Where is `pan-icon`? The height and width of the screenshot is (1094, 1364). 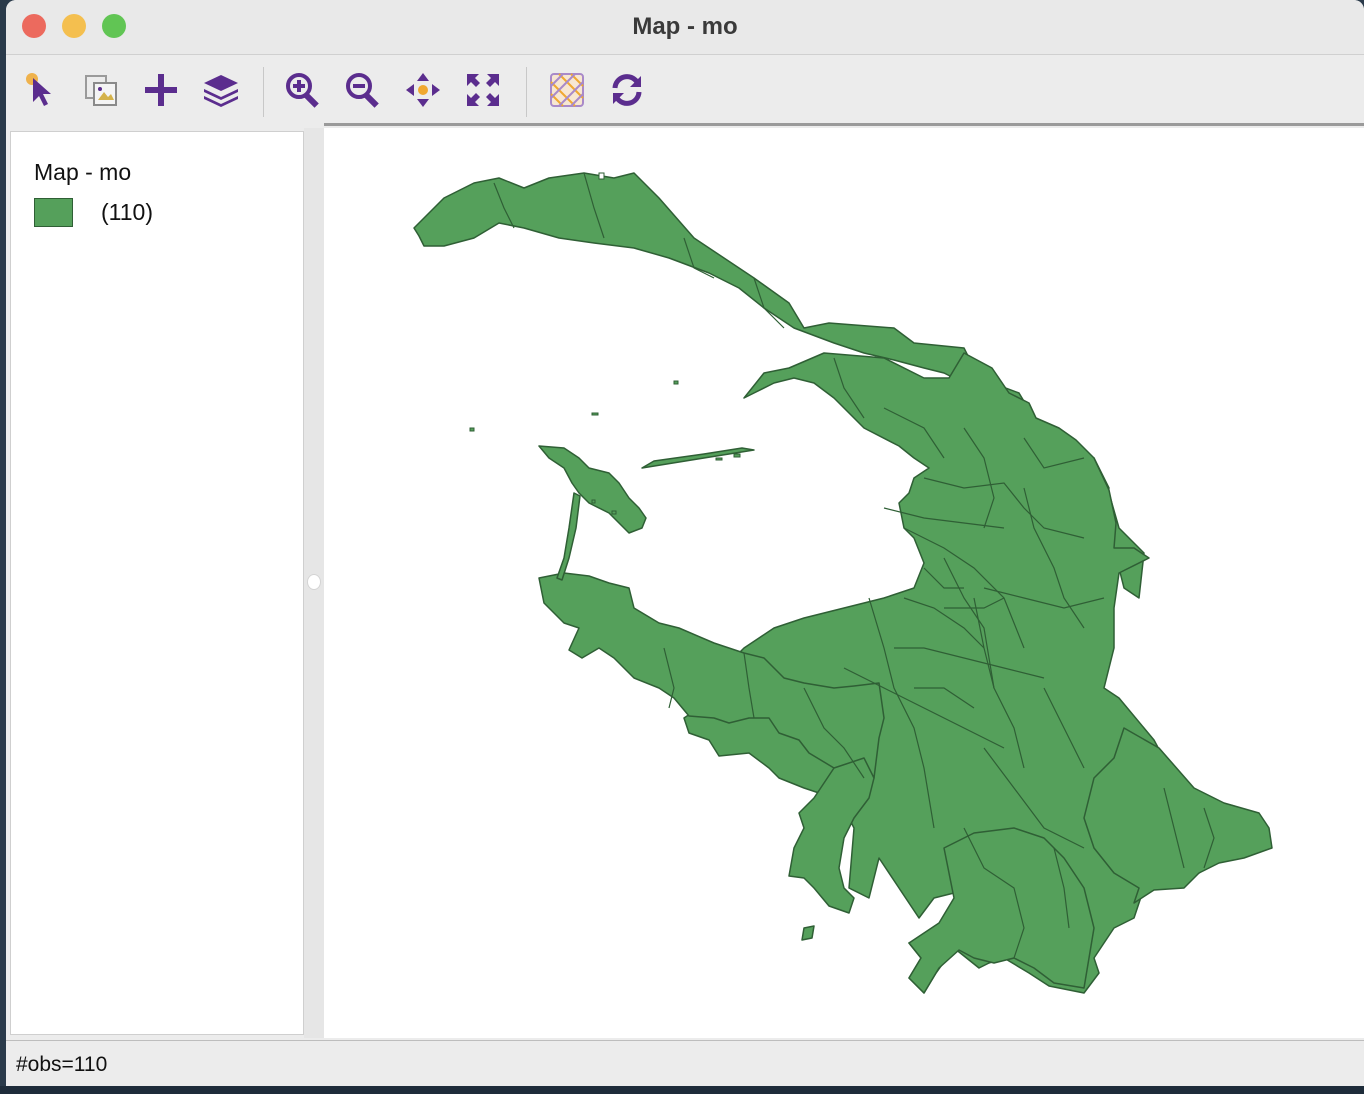
pan-icon is located at coordinates (423, 90).